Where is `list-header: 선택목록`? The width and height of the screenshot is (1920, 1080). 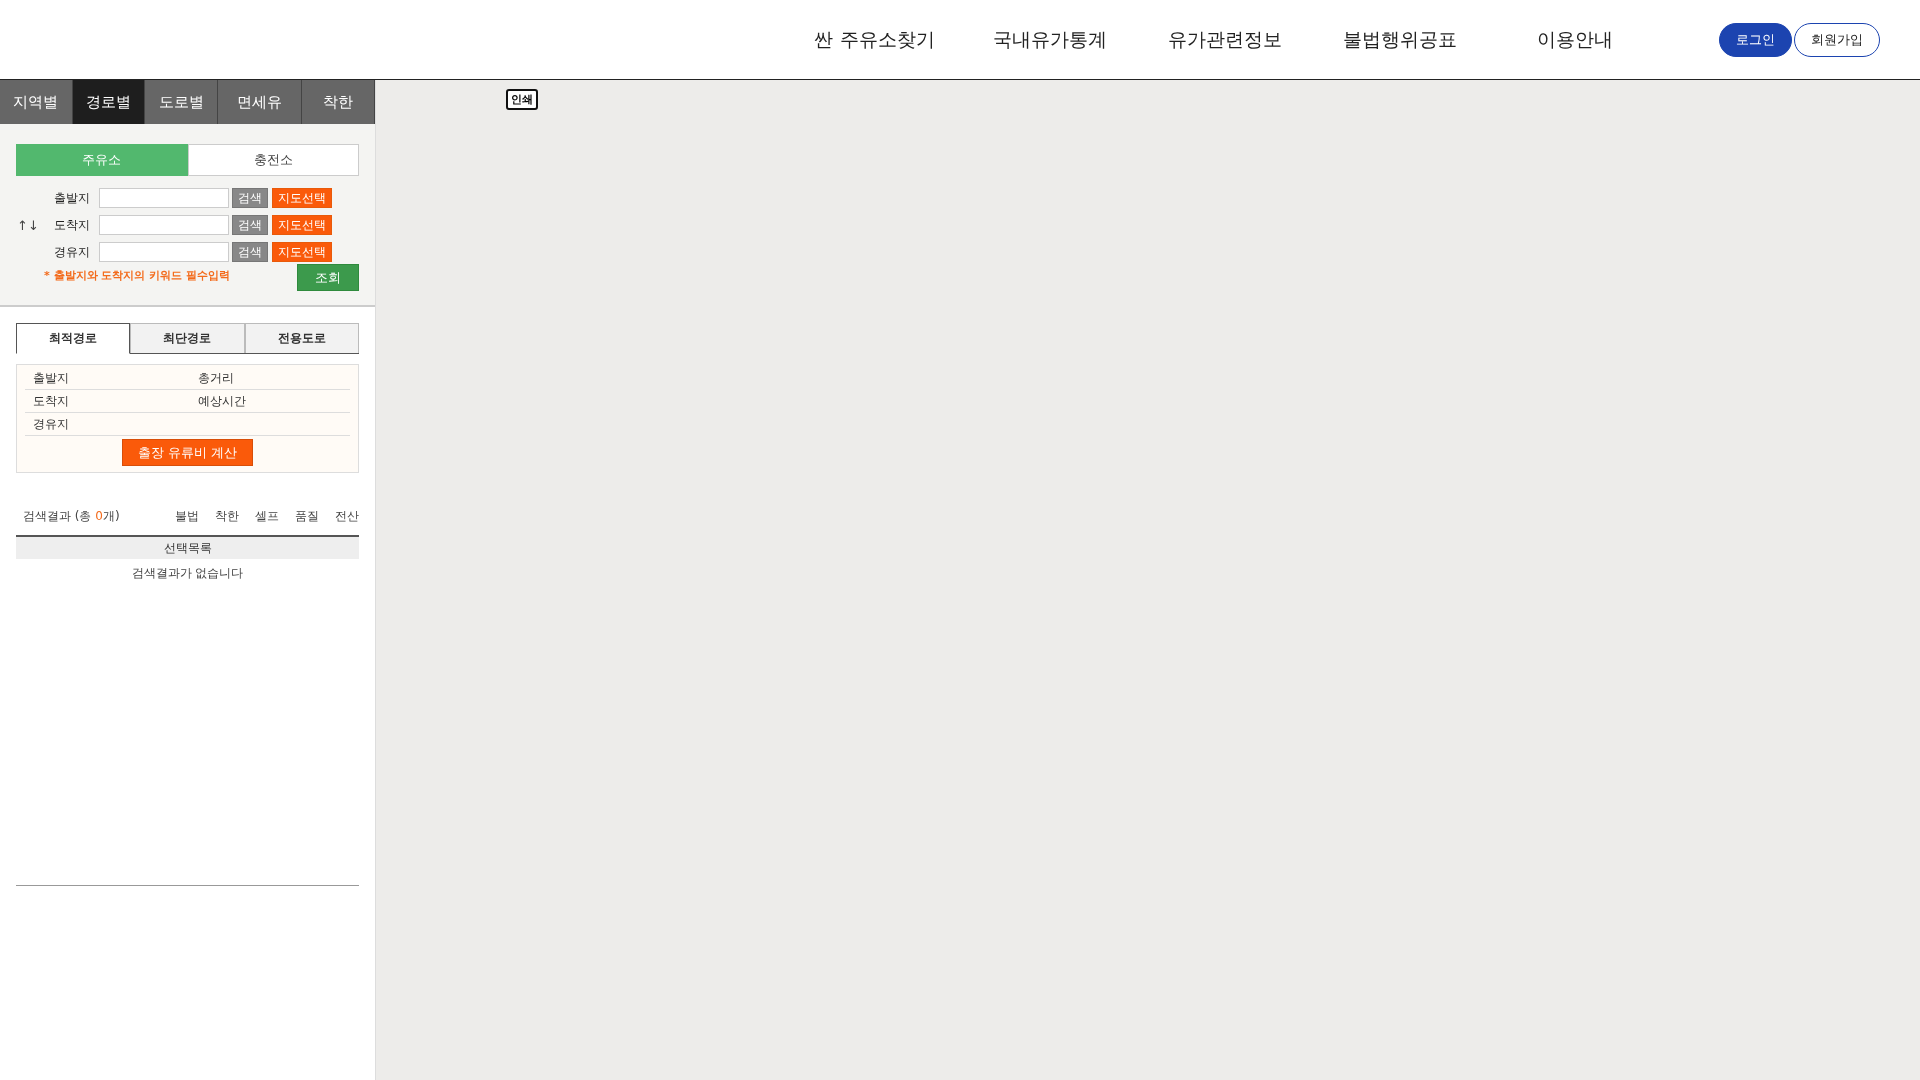 list-header: 선택목록 is located at coordinates (187, 547).